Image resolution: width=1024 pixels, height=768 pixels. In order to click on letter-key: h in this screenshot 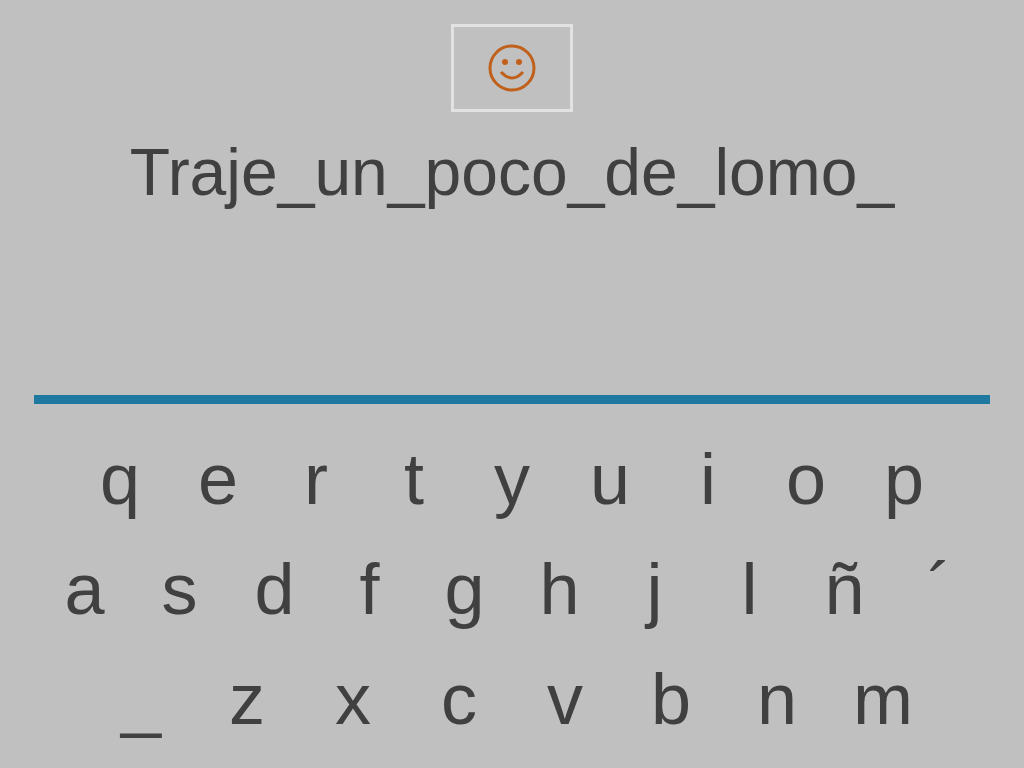, I will do `click(559, 589)`.